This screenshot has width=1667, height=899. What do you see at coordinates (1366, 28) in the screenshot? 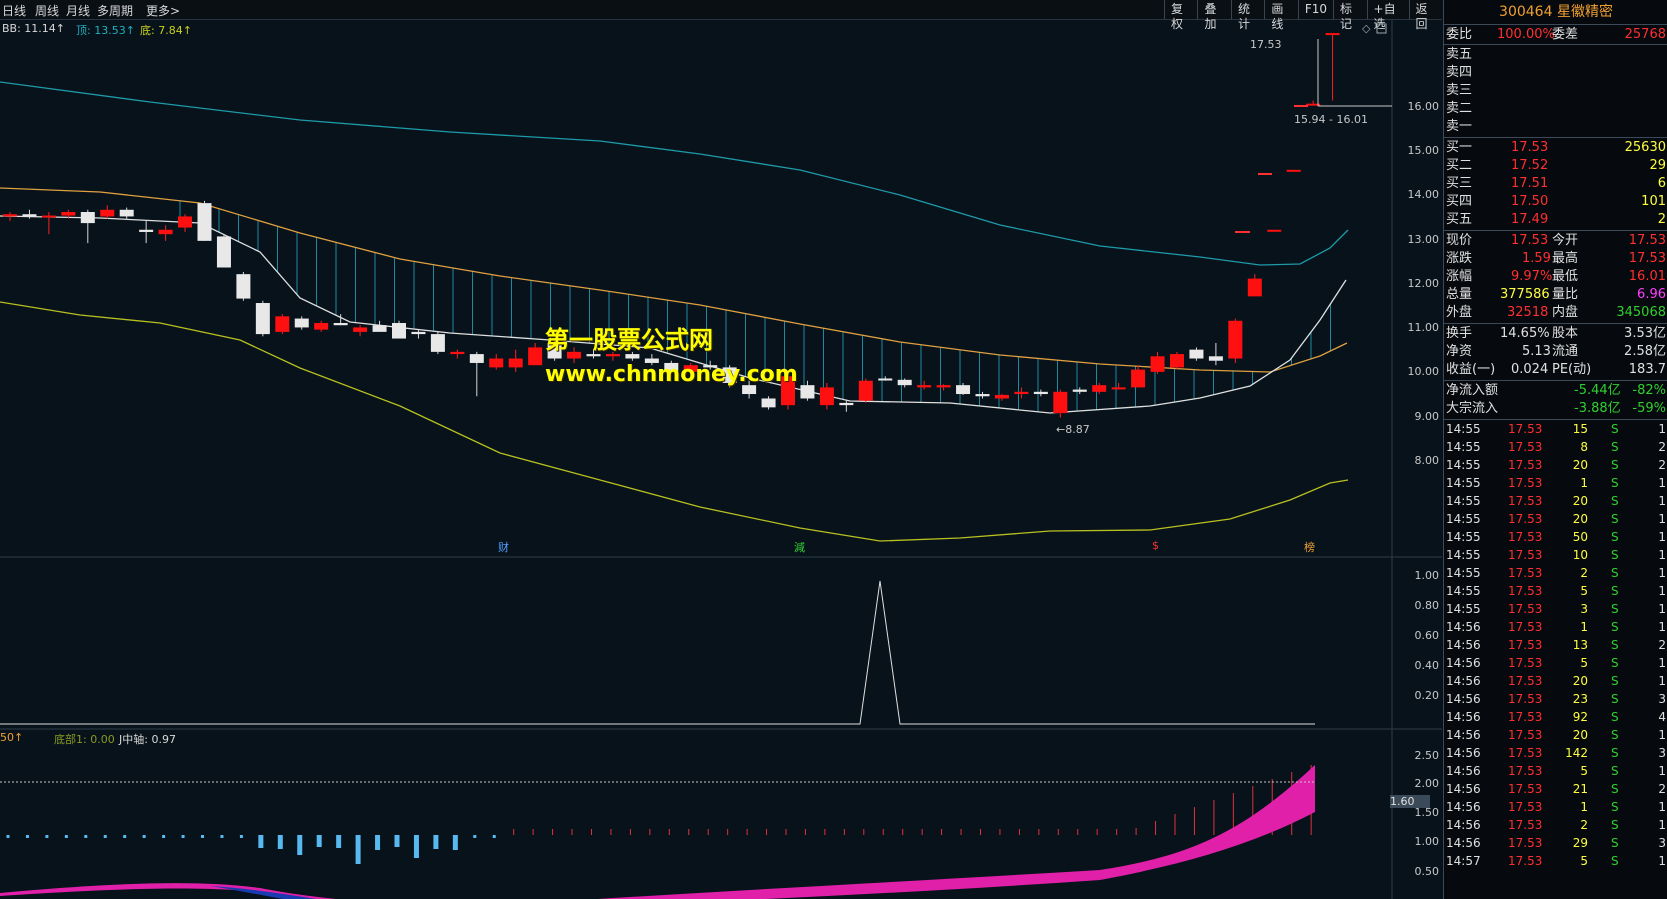
I see `diamond-icon: ◇` at bounding box center [1366, 28].